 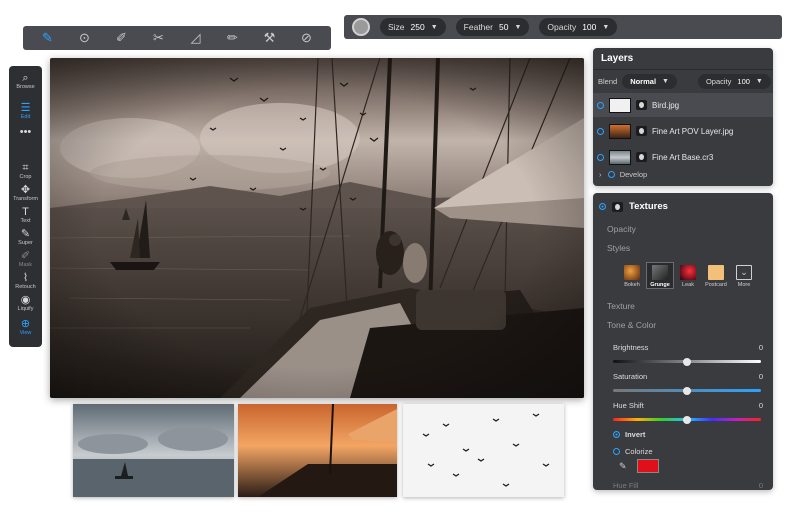 I want to click on module-super: ✎ Super, so click(x=25, y=237).